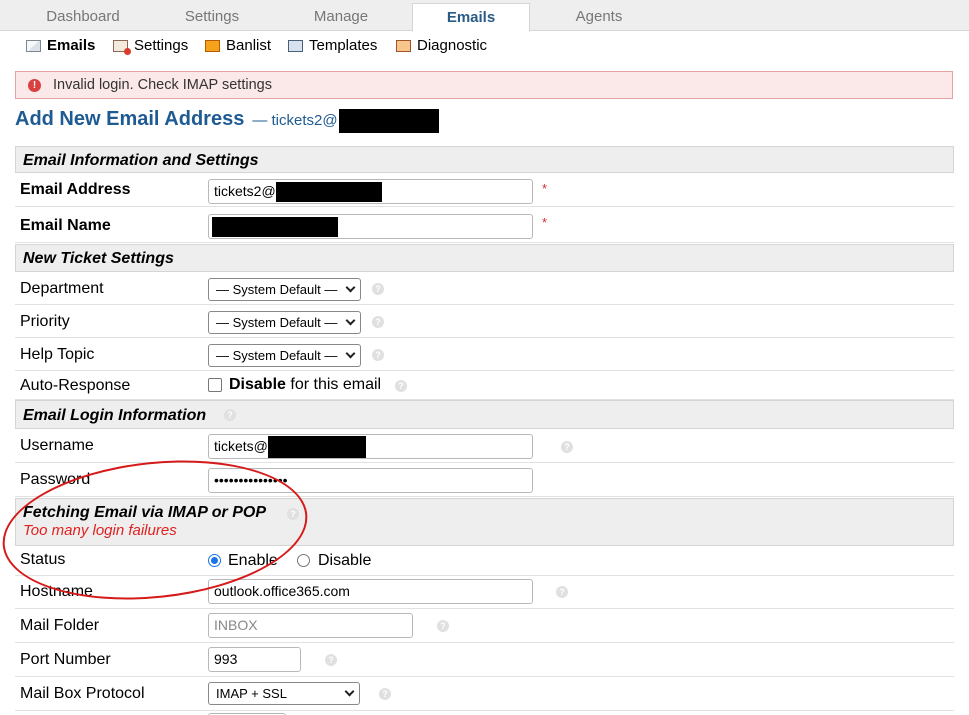 This screenshot has height=715, width=969. Describe the element at coordinates (215, 385) in the screenshot. I see `auto-response-checkbox` at that location.